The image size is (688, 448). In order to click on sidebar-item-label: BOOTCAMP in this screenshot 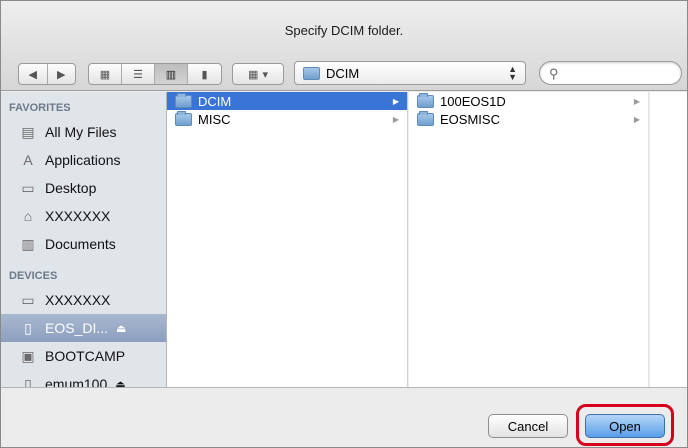, I will do `click(85, 356)`.